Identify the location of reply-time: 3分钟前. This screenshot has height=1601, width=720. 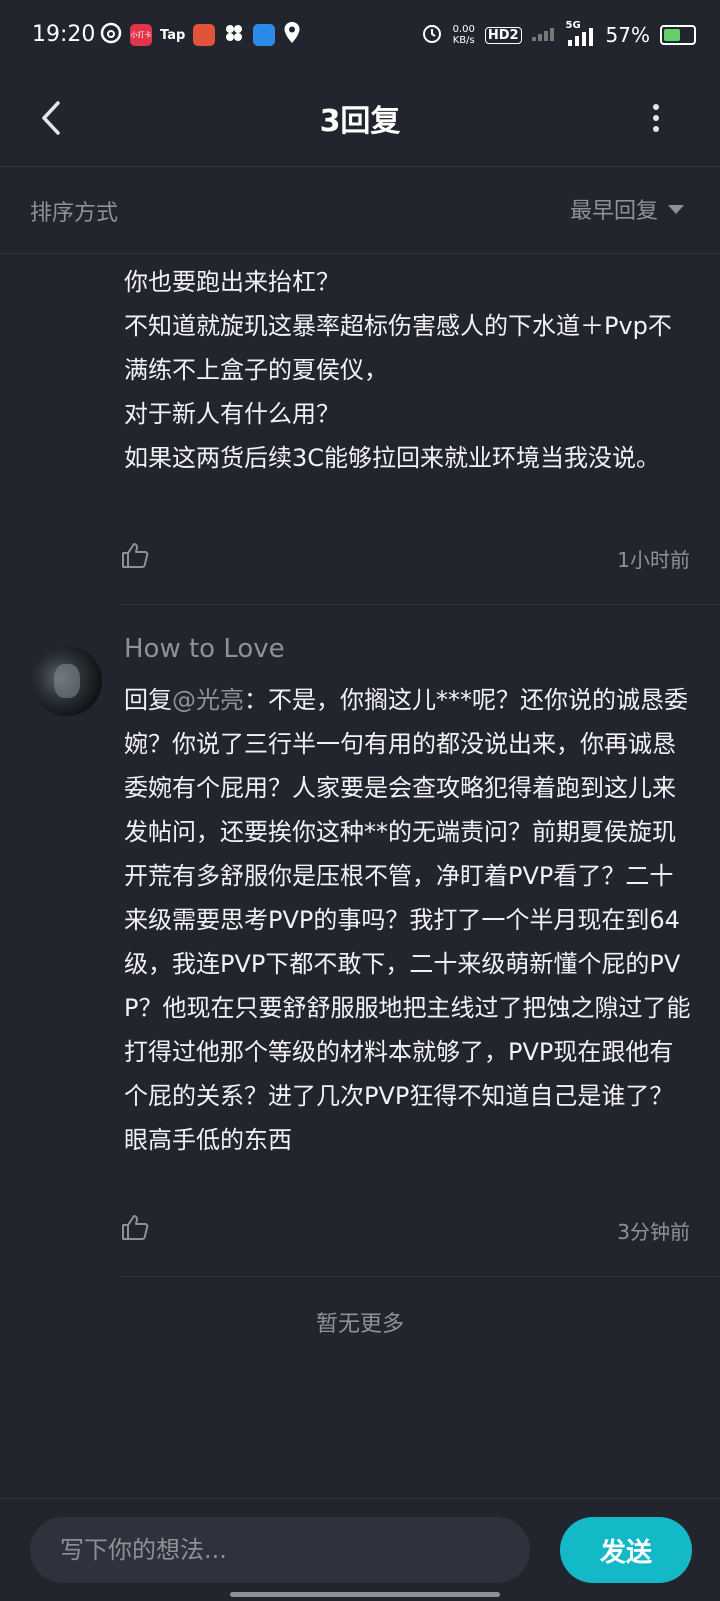
(653, 1232).